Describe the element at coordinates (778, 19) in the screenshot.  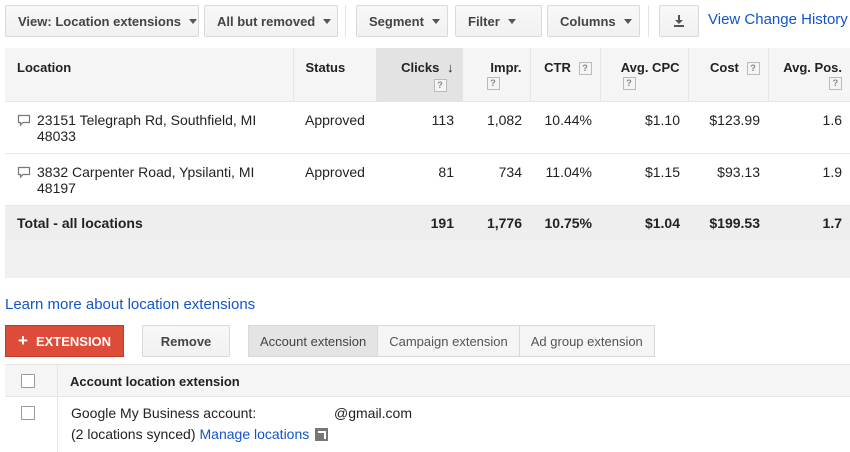
I see `view-change-history-link: View Change History` at that location.